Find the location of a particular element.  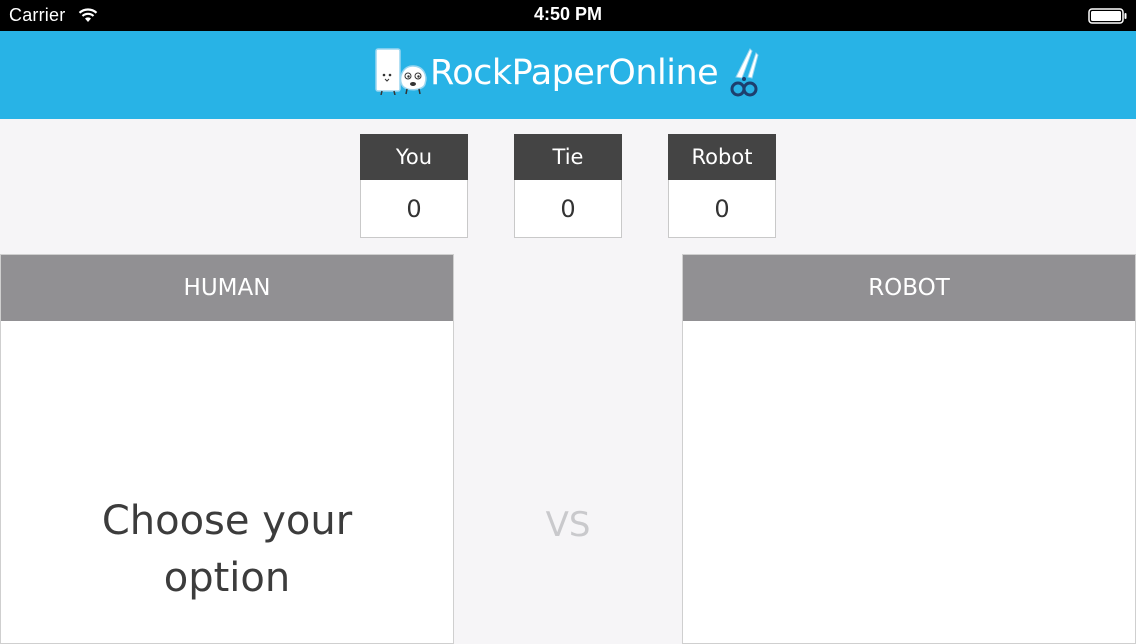

score-label: Robot is located at coordinates (722, 157).